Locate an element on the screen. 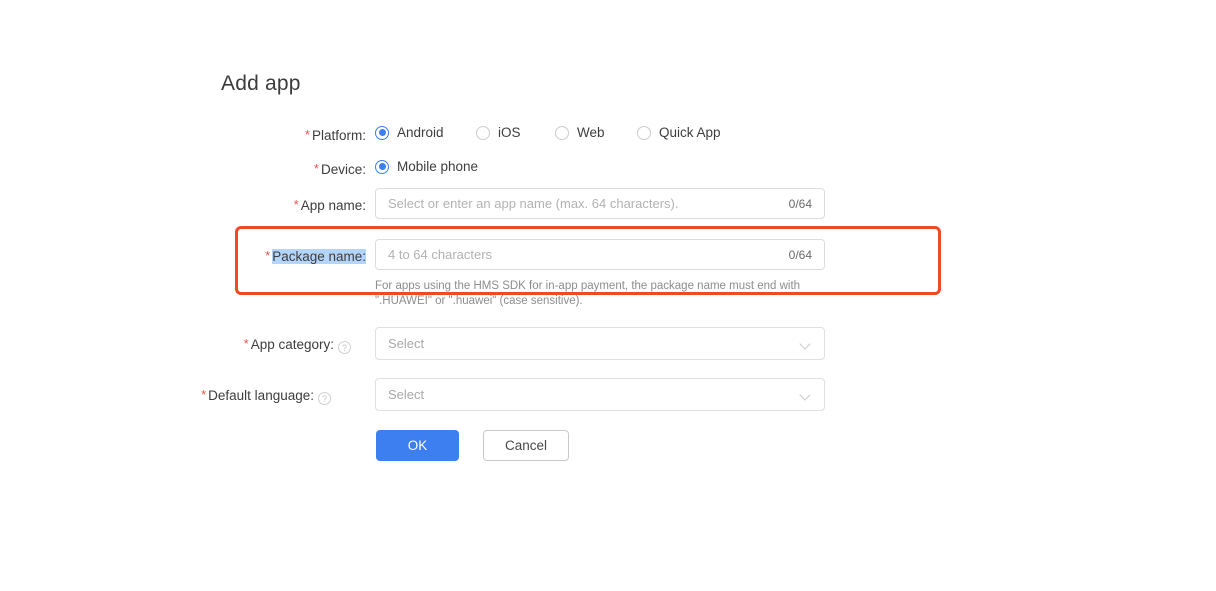  device-radio-group: Mobile phone is located at coordinates (426, 166).